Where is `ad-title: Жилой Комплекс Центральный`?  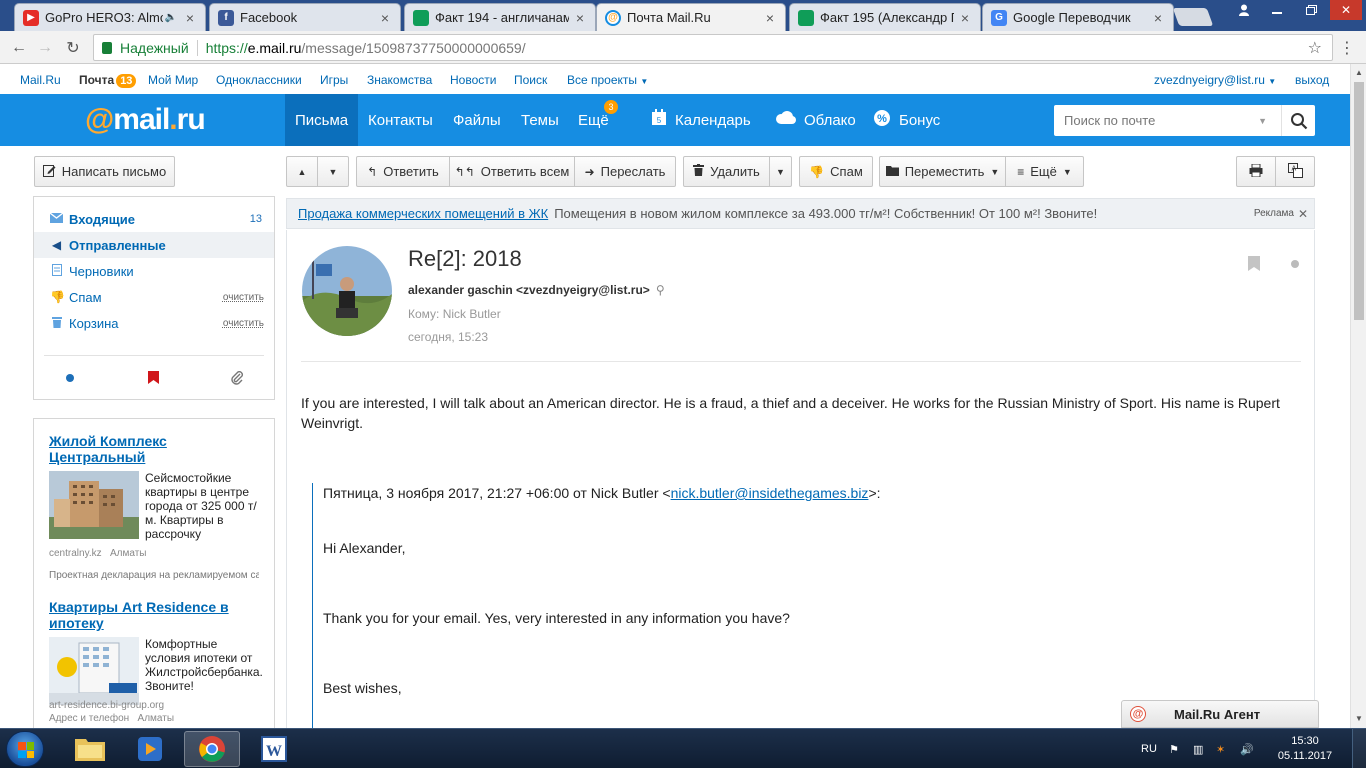
ad-title: Жилой Комплекс Центральный is located at coordinates (156, 449).